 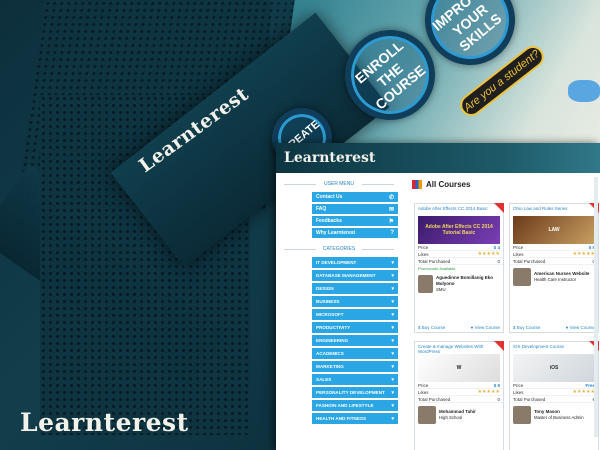 I want to click on bell-icon: ⚑, so click(x=391, y=221).